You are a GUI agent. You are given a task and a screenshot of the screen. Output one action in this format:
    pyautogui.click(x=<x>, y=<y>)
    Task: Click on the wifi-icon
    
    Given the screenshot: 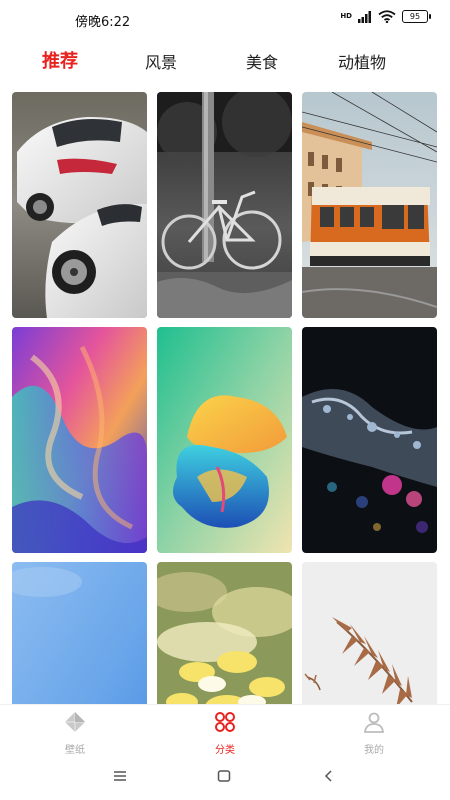 What is the action you would take?
    pyautogui.click(x=387, y=16)
    